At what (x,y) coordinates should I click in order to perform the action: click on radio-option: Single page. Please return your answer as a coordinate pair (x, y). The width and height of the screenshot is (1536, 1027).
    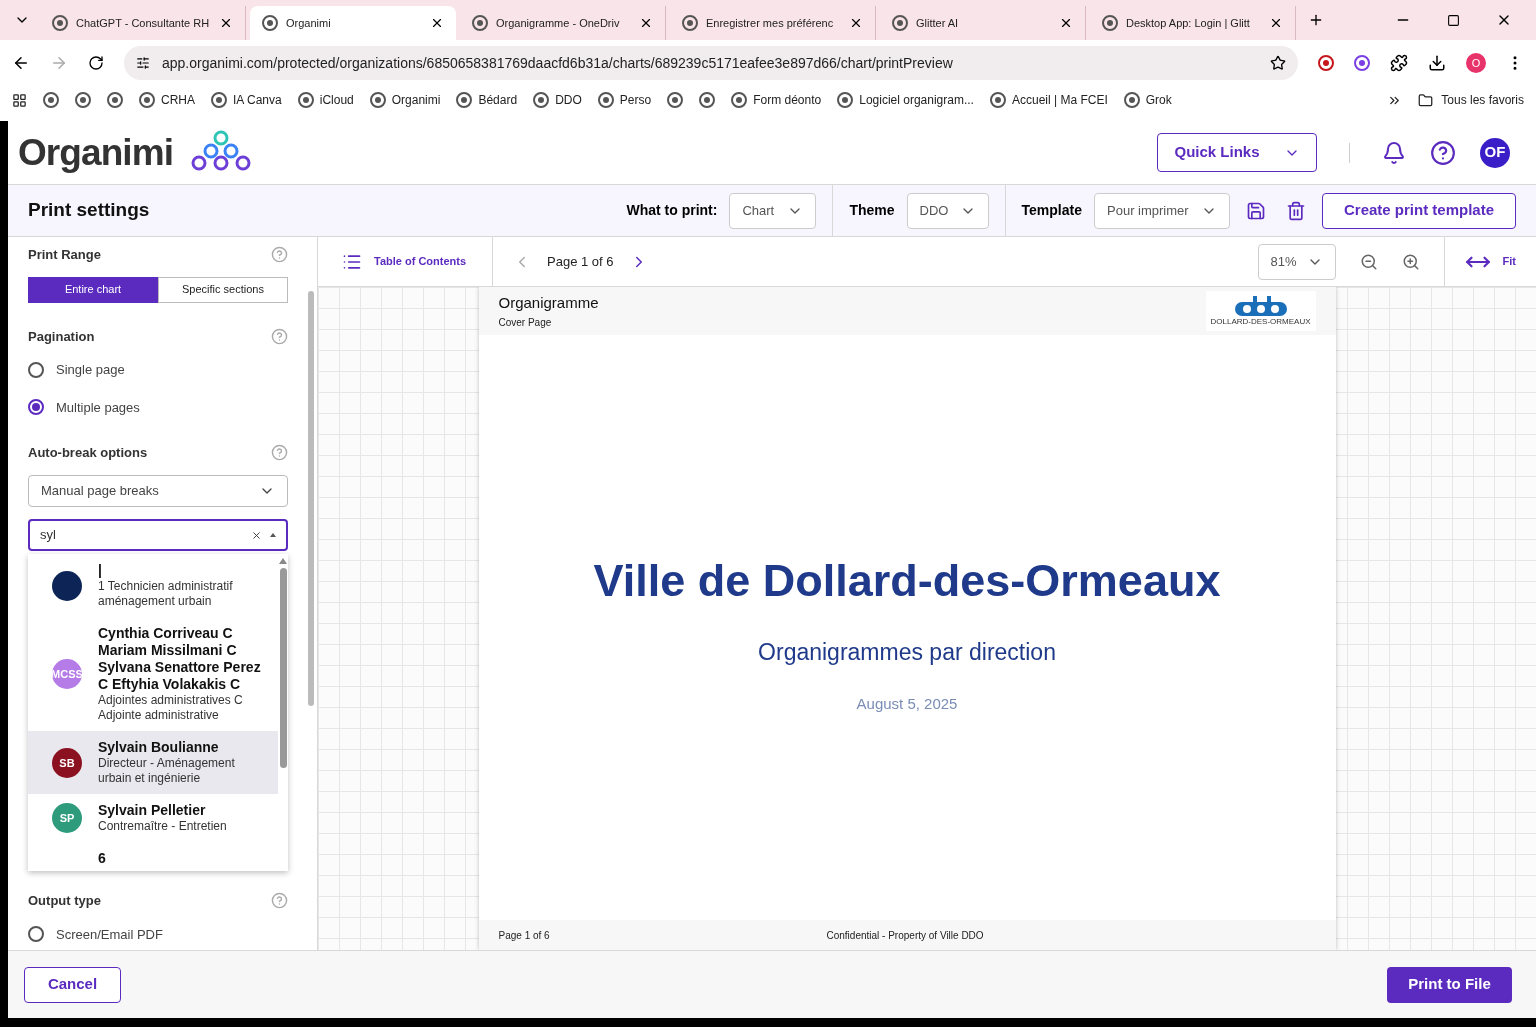
    Looking at the image, I should click on (158, 370).